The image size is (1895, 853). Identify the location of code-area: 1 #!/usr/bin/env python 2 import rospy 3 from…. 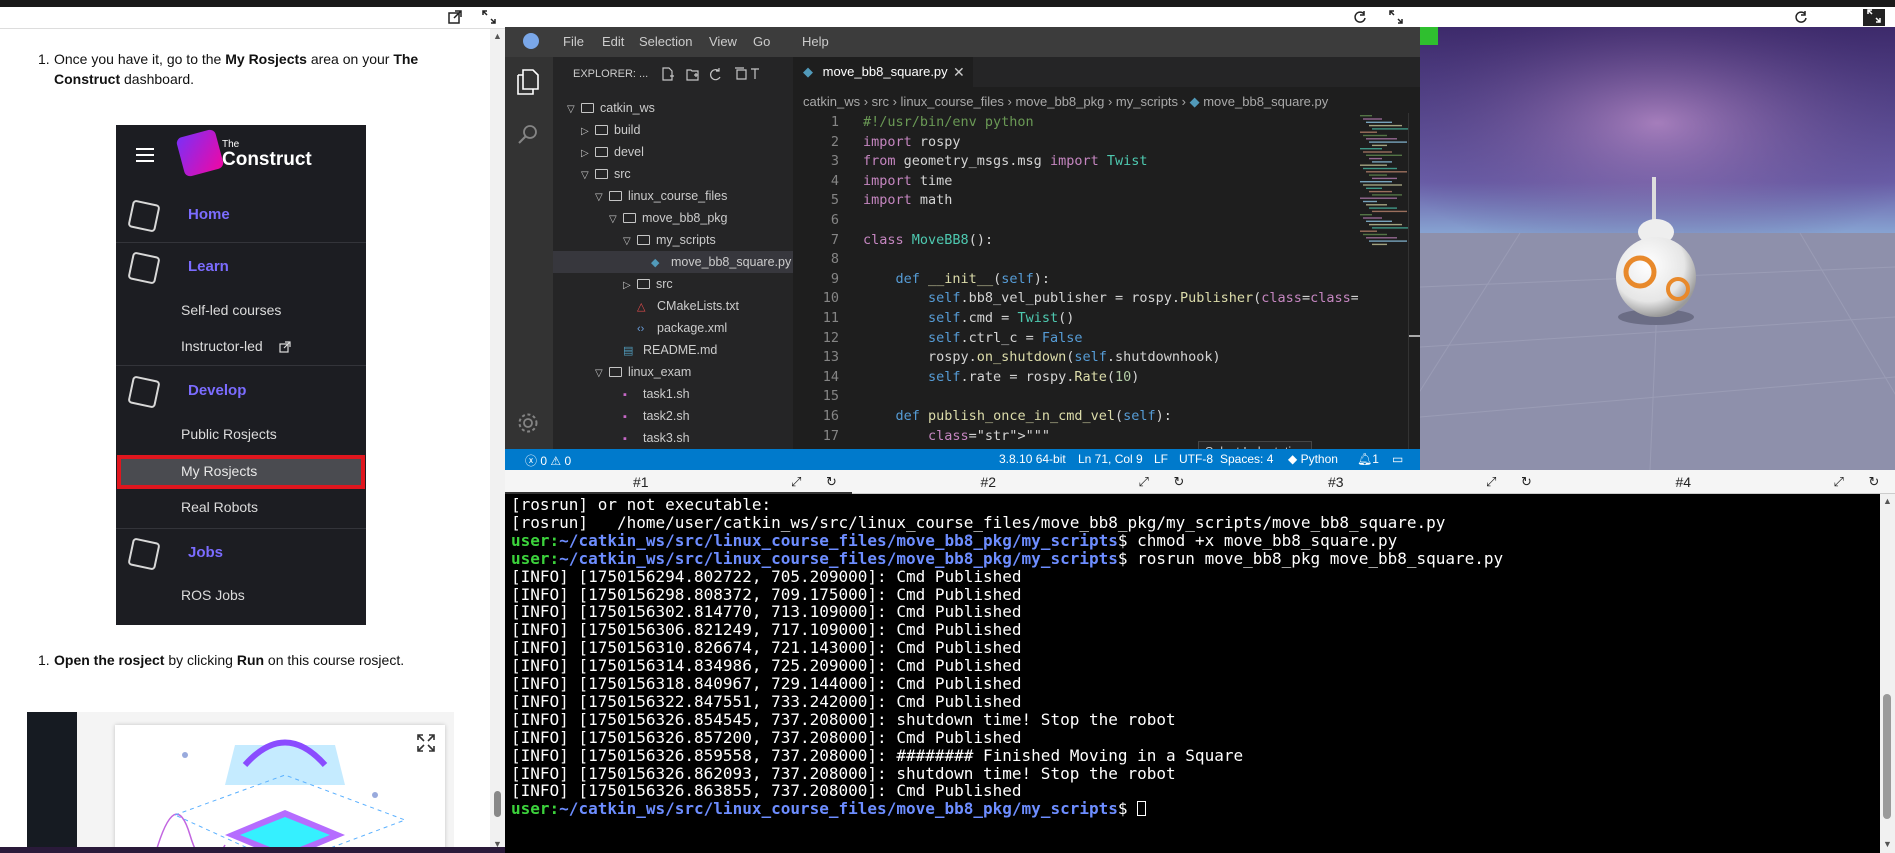
(1075, 281).